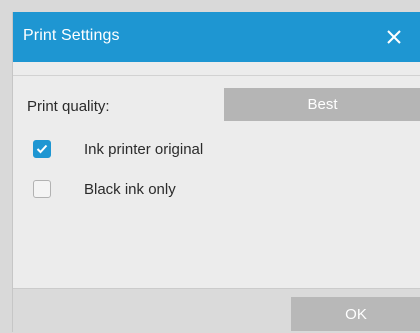 This screenshot has height=333, width=420. Describe the element at coordinates (68, 106) in the screenshot. I see `print-quality-label: Print quality:` at that location.